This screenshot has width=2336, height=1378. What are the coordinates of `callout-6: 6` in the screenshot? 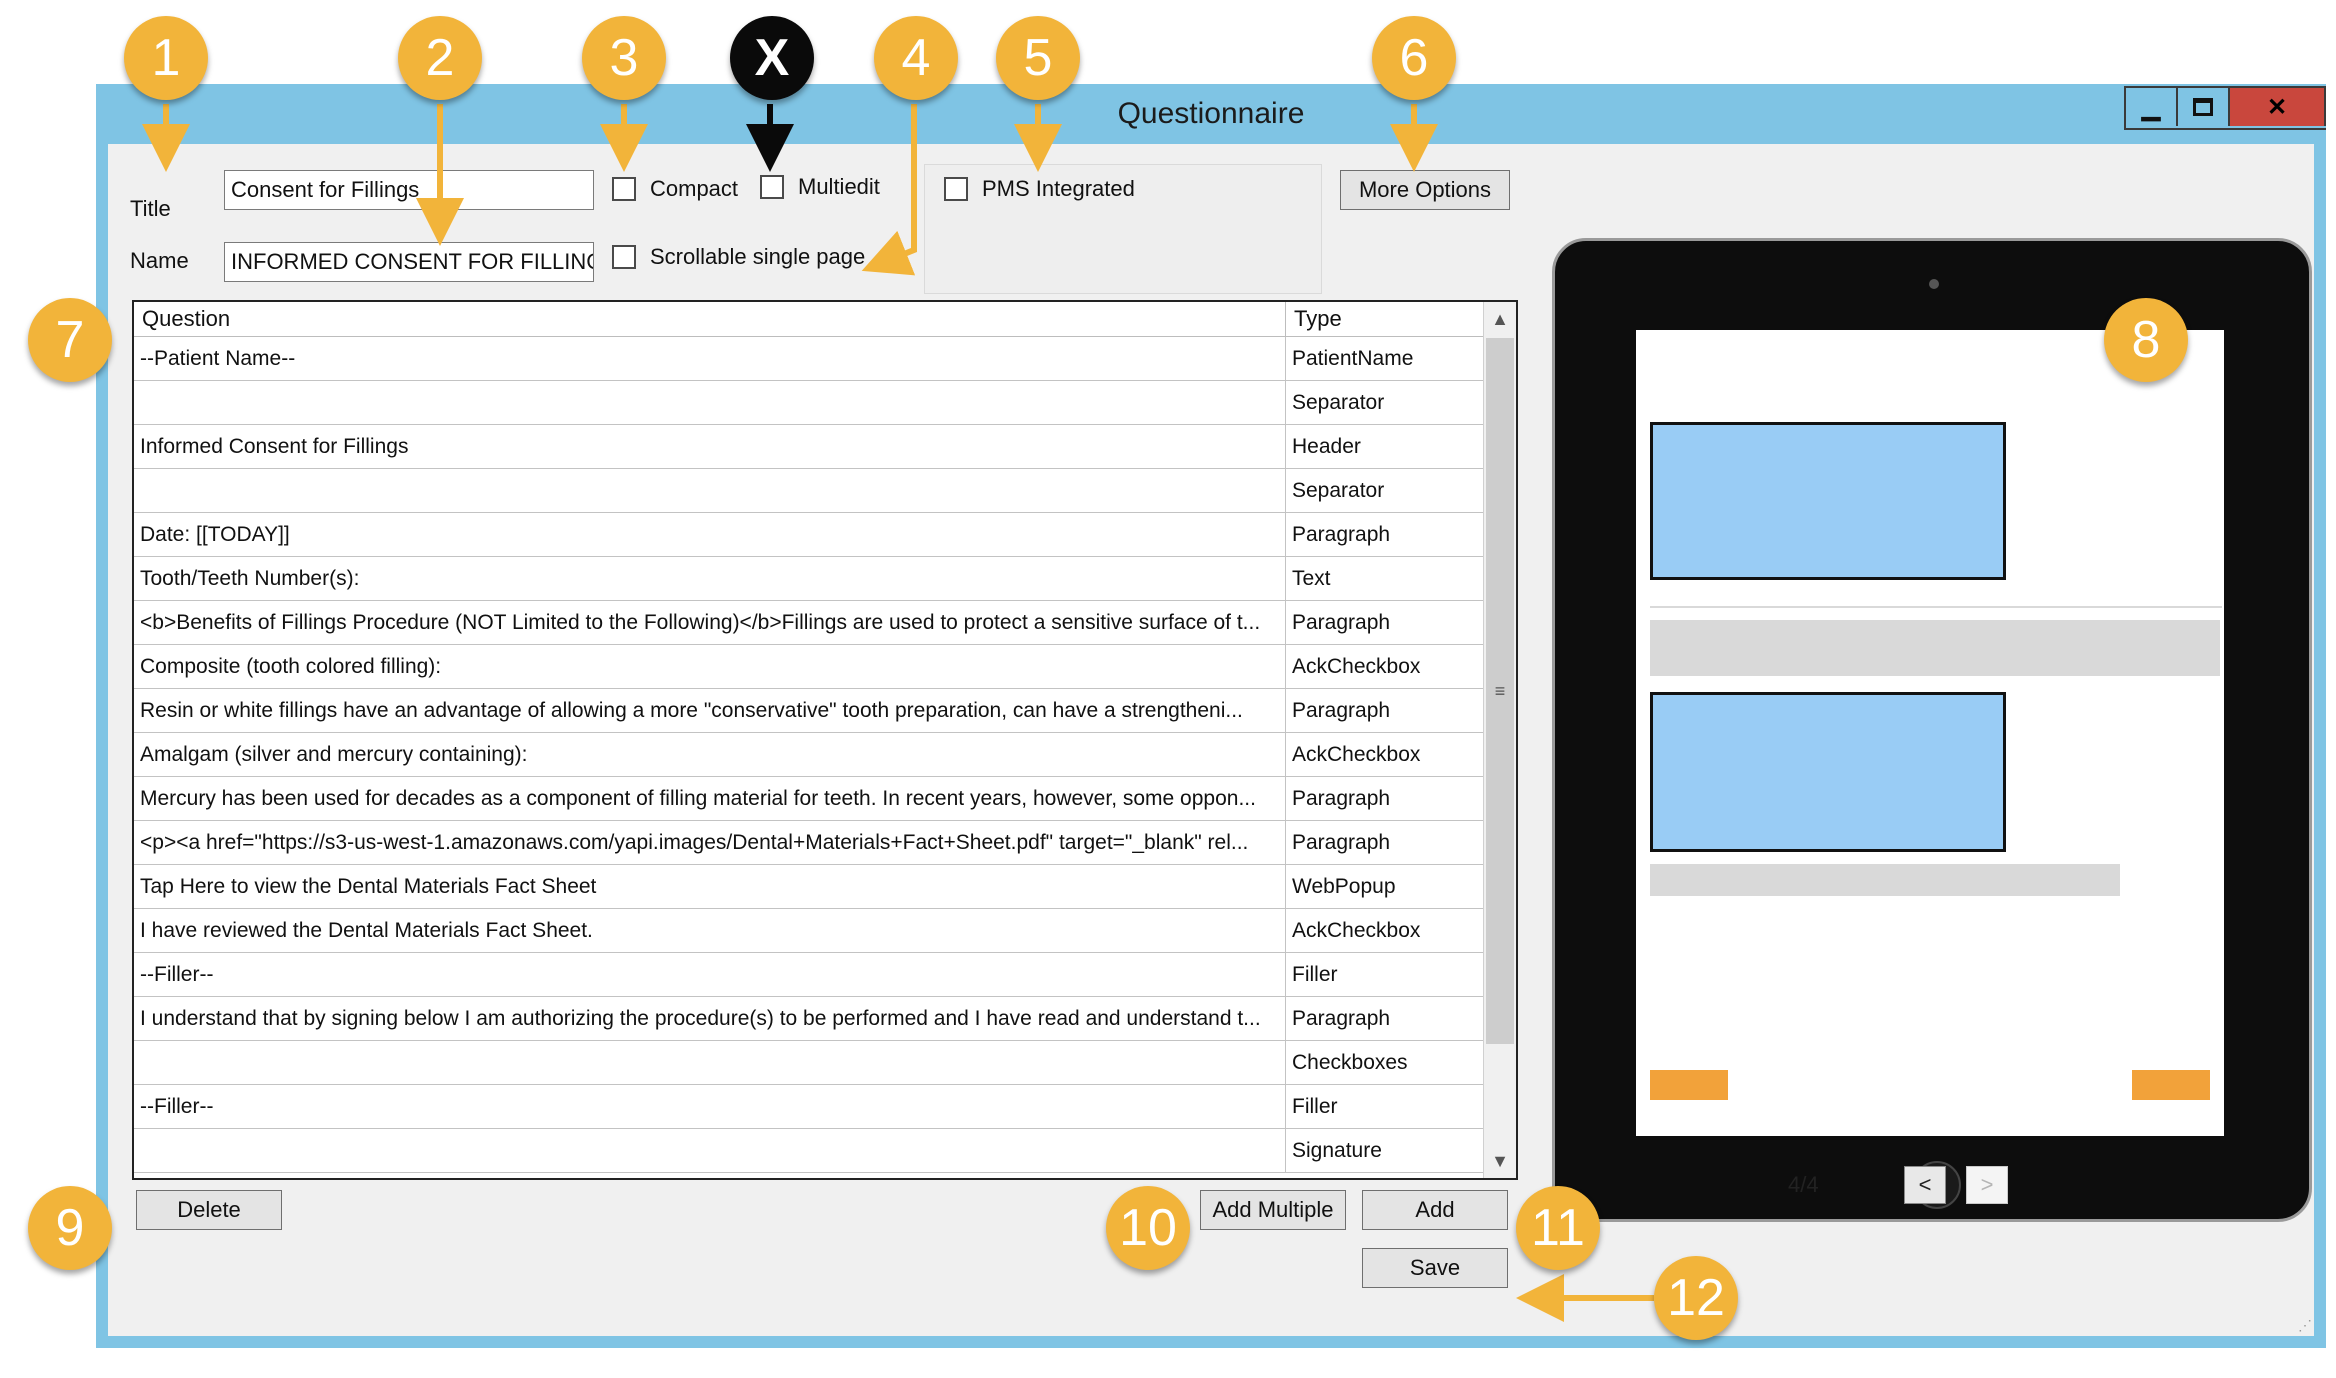 It's located at (1414, 58).